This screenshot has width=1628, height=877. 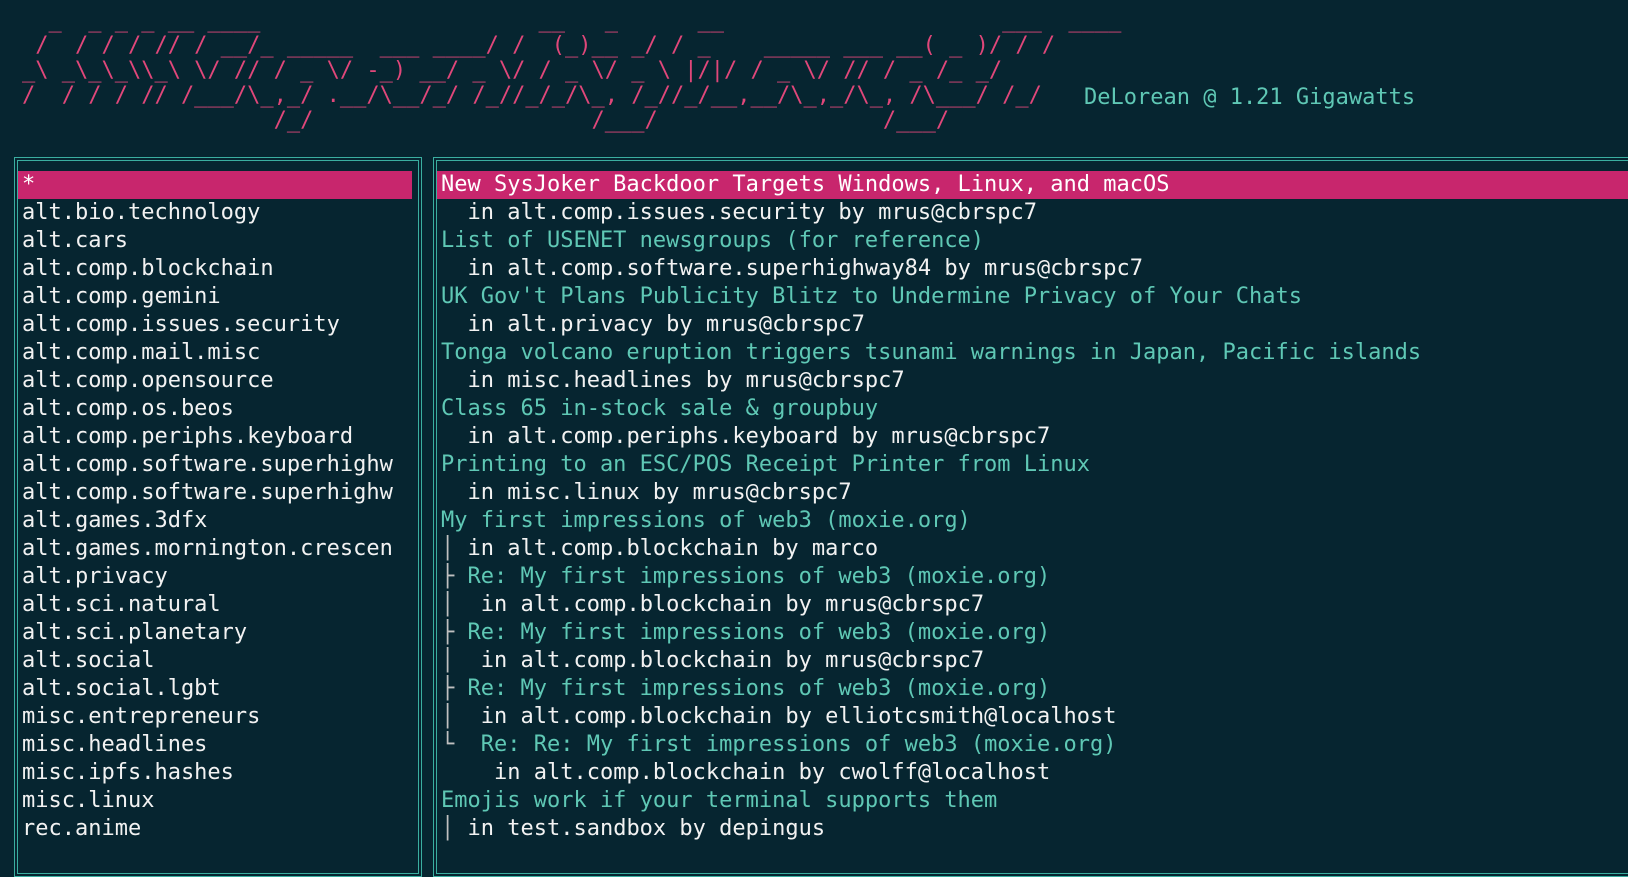 I want to click on tagline: DeLorean @ 1.21 Gigawatts, so click(x=1250, y=97).